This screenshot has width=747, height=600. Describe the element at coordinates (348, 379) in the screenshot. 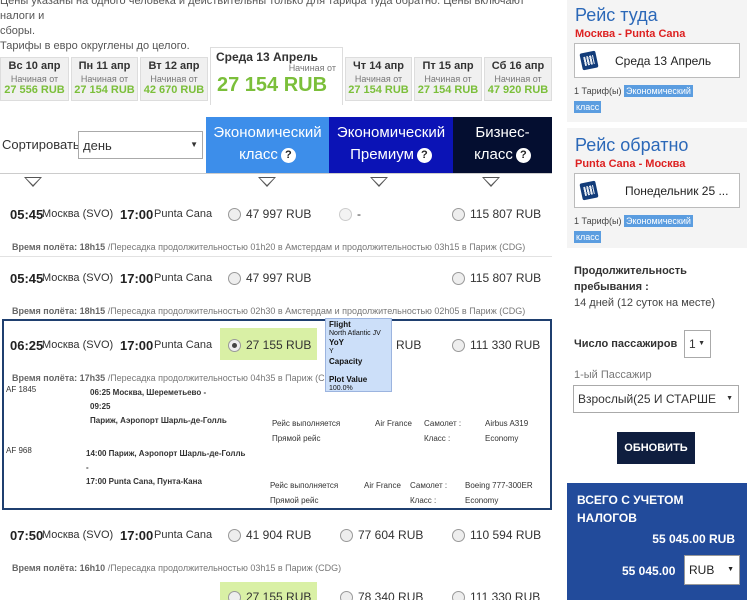

I see `tooltip-label: Plot Value` at that location.